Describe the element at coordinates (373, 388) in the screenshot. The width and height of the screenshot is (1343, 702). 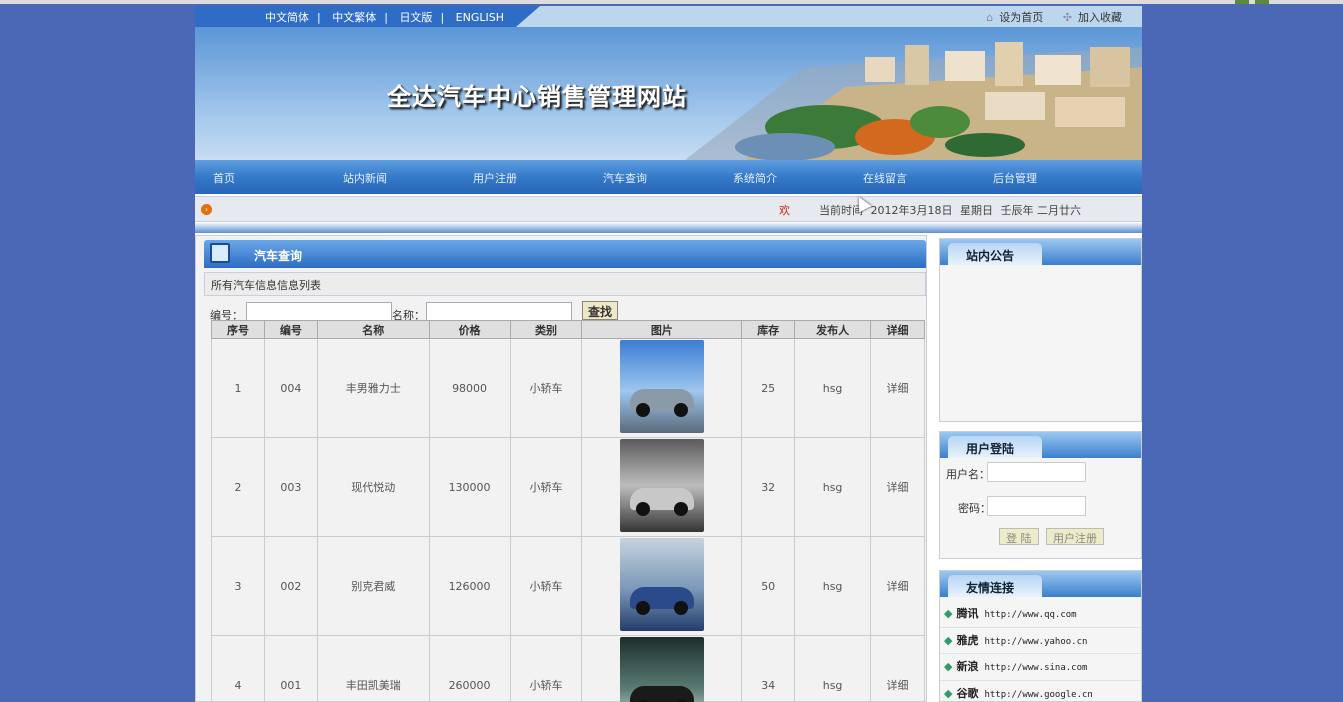
I see `cell-name: 丰男雅力士` at that location.